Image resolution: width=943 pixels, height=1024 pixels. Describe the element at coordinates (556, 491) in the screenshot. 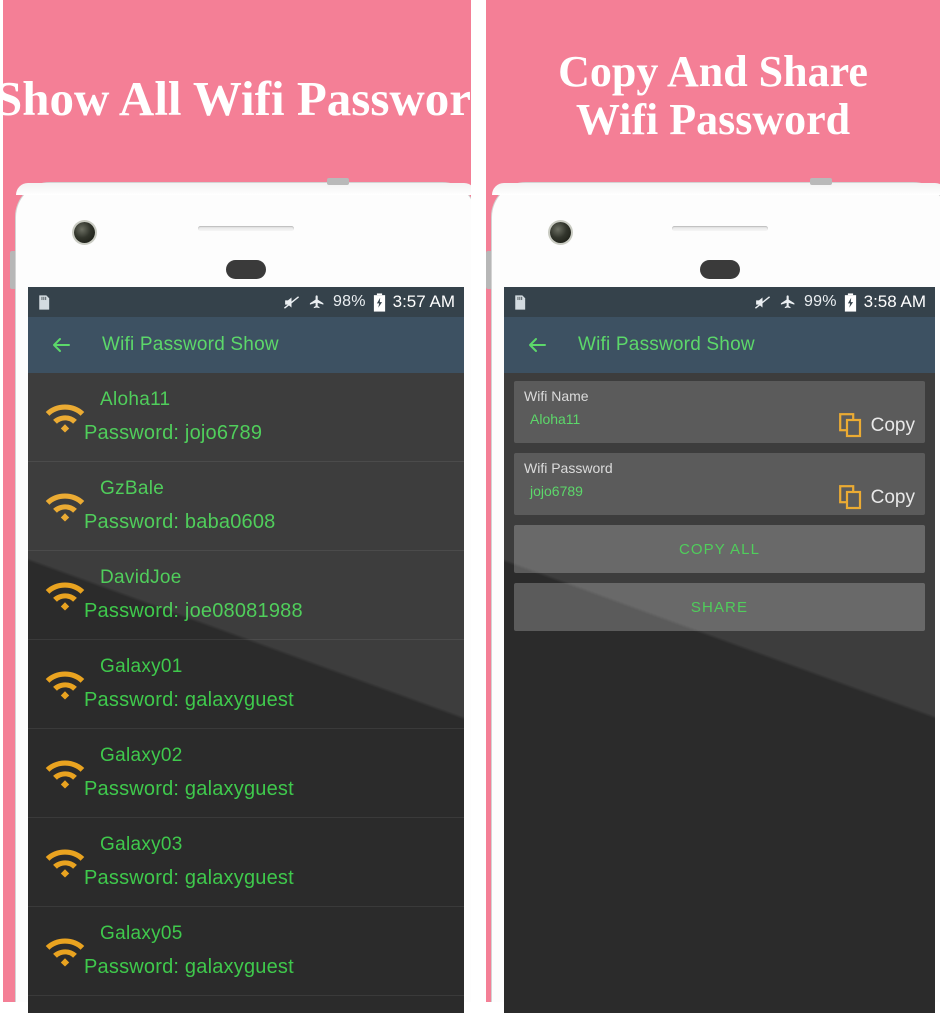

I see `wifi-password-value: jojo6789` at that location.